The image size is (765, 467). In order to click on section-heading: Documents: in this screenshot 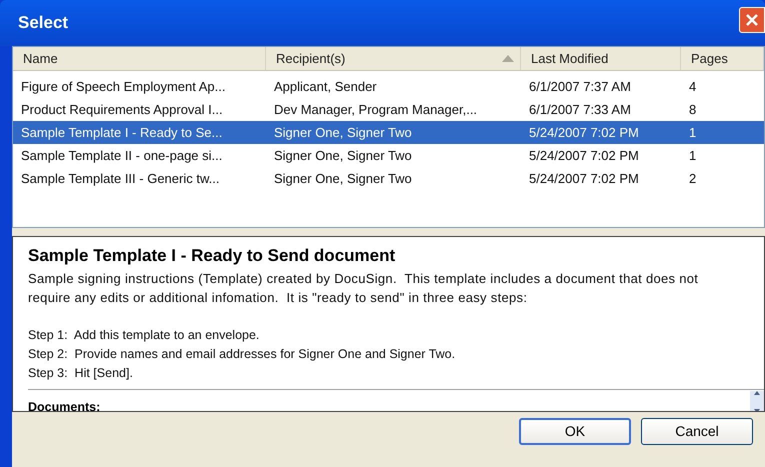, I will do `click(64, 405)`.